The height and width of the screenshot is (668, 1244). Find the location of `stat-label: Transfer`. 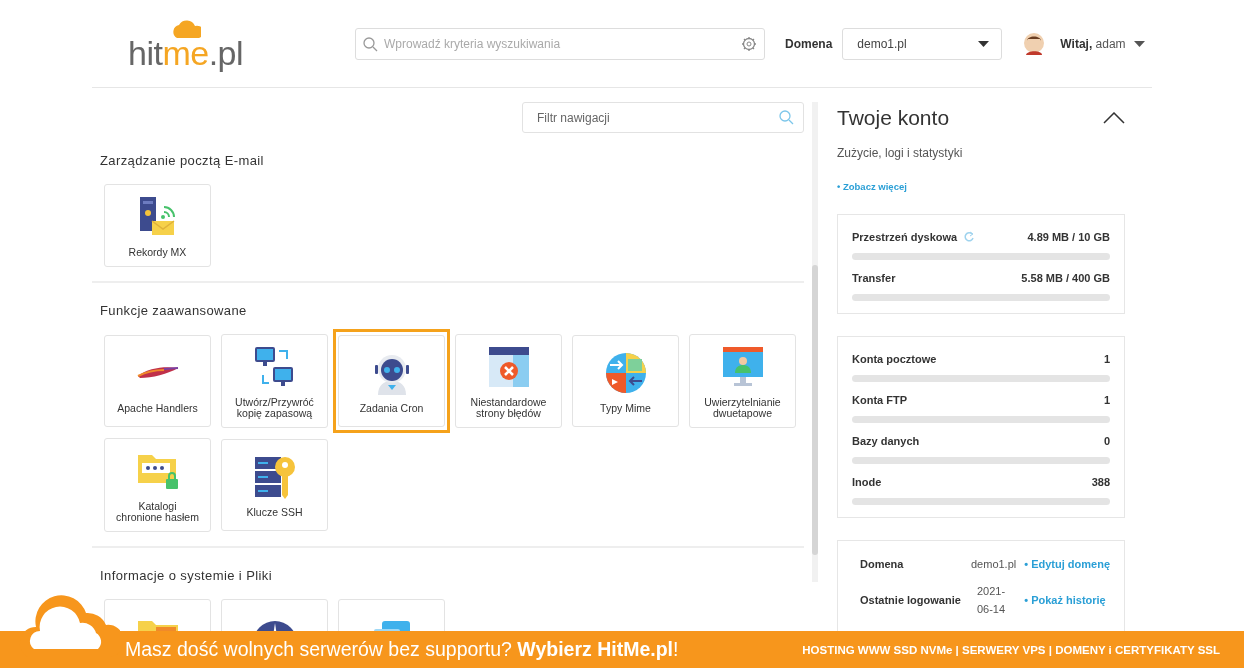

stat-label: Transfer is located at coordinates (874, 278).